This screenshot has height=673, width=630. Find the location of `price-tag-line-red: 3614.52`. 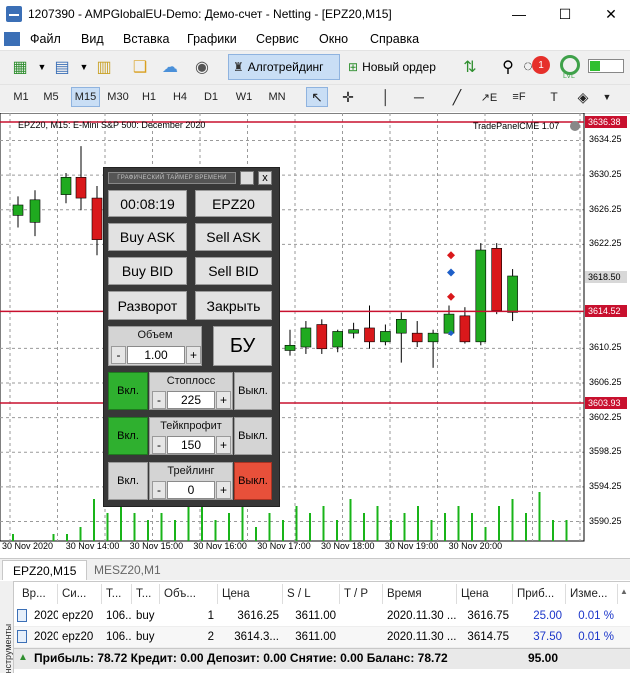

price-tag-line-red: 3614.52 is located at coordinates (606, 311).